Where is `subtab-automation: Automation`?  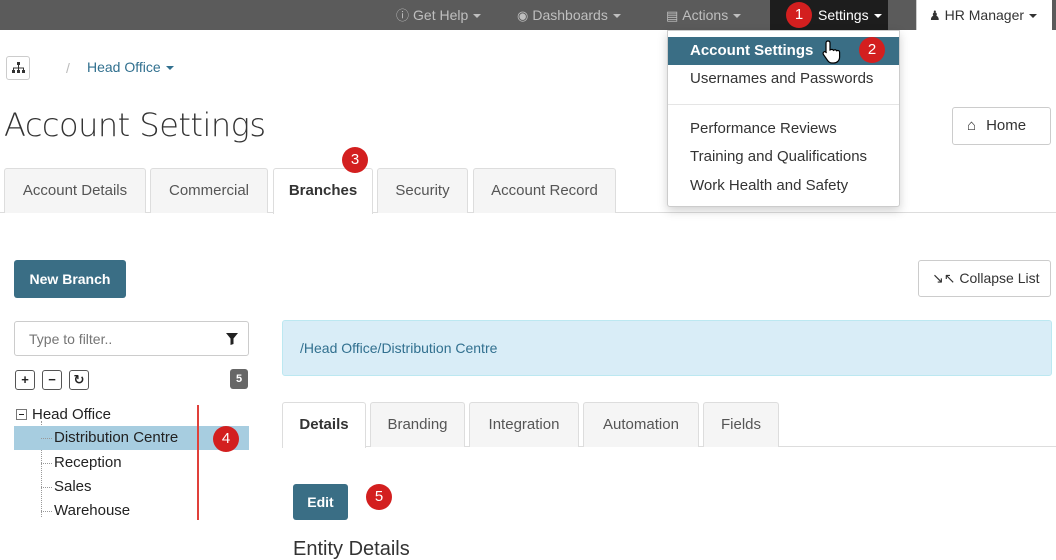
subtab-automation: Automation is located at coordinates (641, 424).